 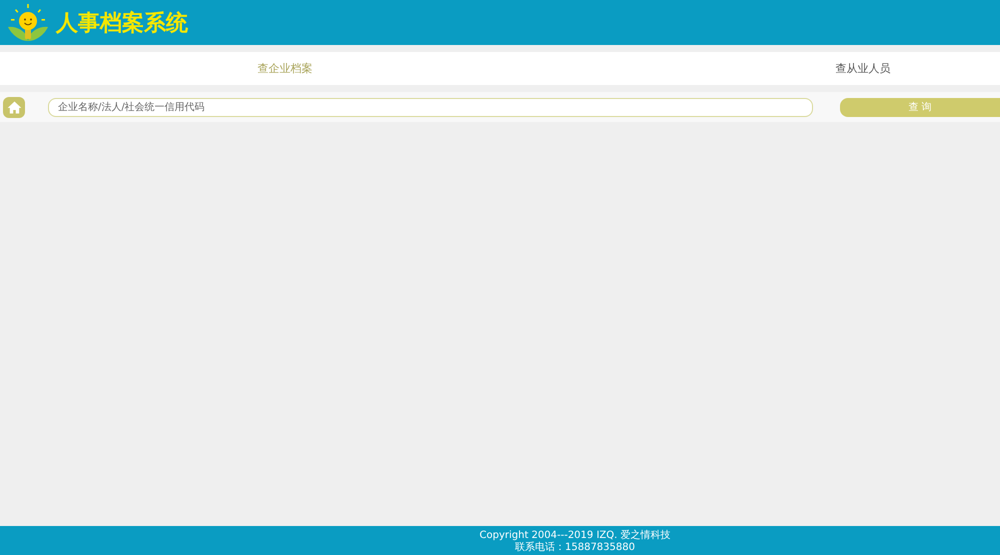 I want to click on footer-text: 联系电话：15887835880, so click(x=575, y=548).